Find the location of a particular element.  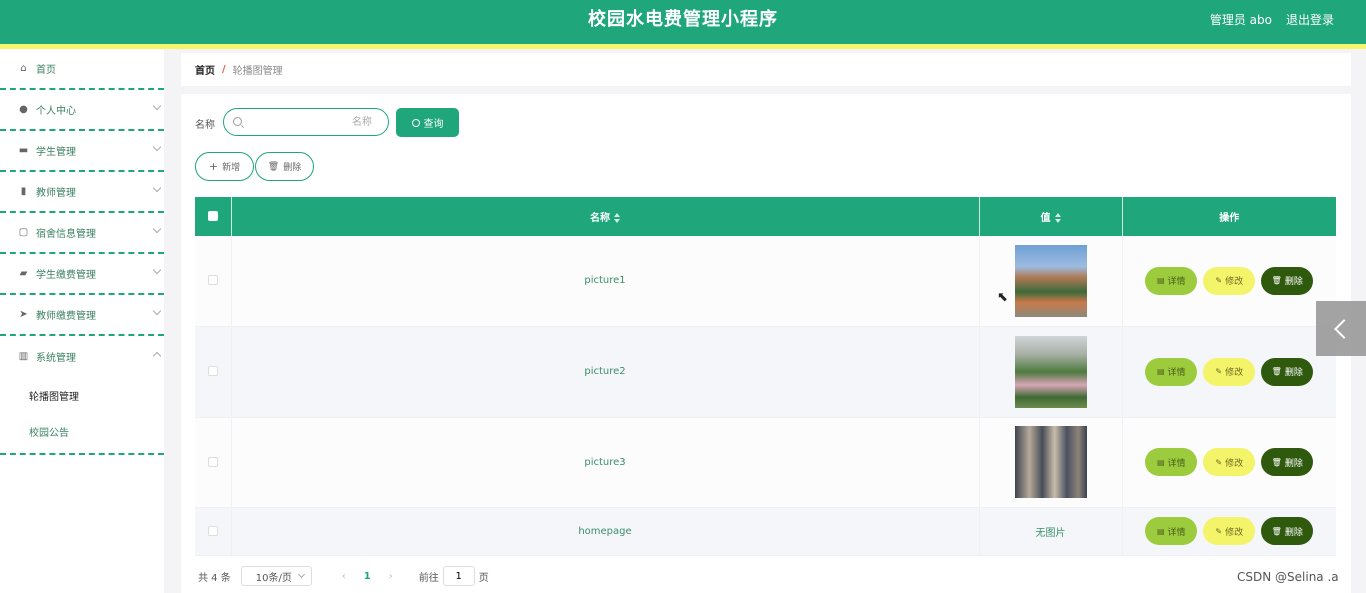

sidebar-item-teachers: ▮ 教师管理 is located at coordinates (82, 192).